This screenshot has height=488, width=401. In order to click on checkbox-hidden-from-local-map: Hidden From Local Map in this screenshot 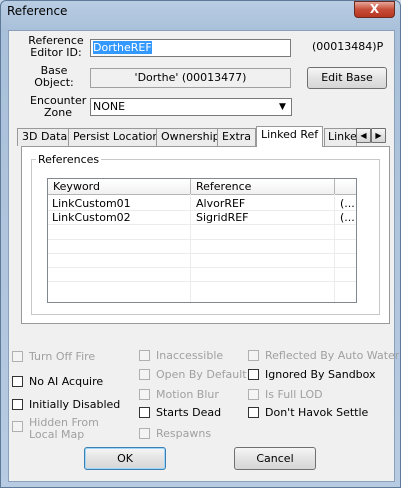, I will do `click(55, 429)`.